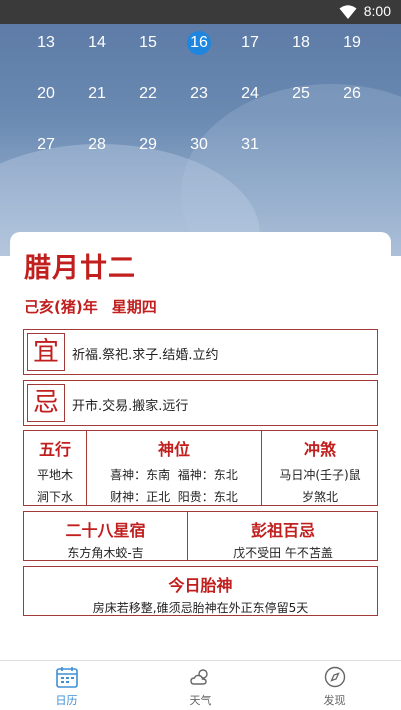 The image size is (401, 710). Describe the element at coordinates (97, 94) in the screenshot. I see `calendar-day: 21` at that location.